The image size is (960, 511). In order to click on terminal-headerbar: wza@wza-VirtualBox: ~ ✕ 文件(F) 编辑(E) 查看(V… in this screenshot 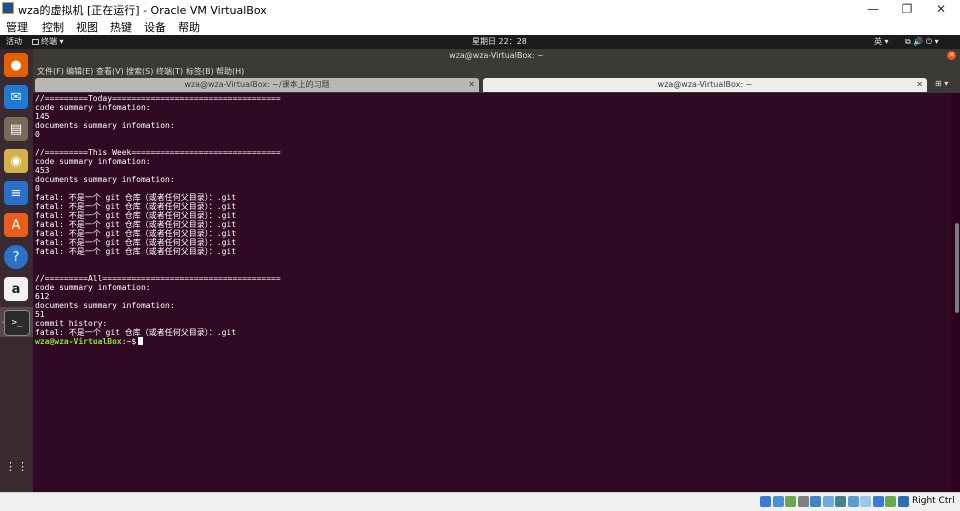, I will do `click(496, 63)`.